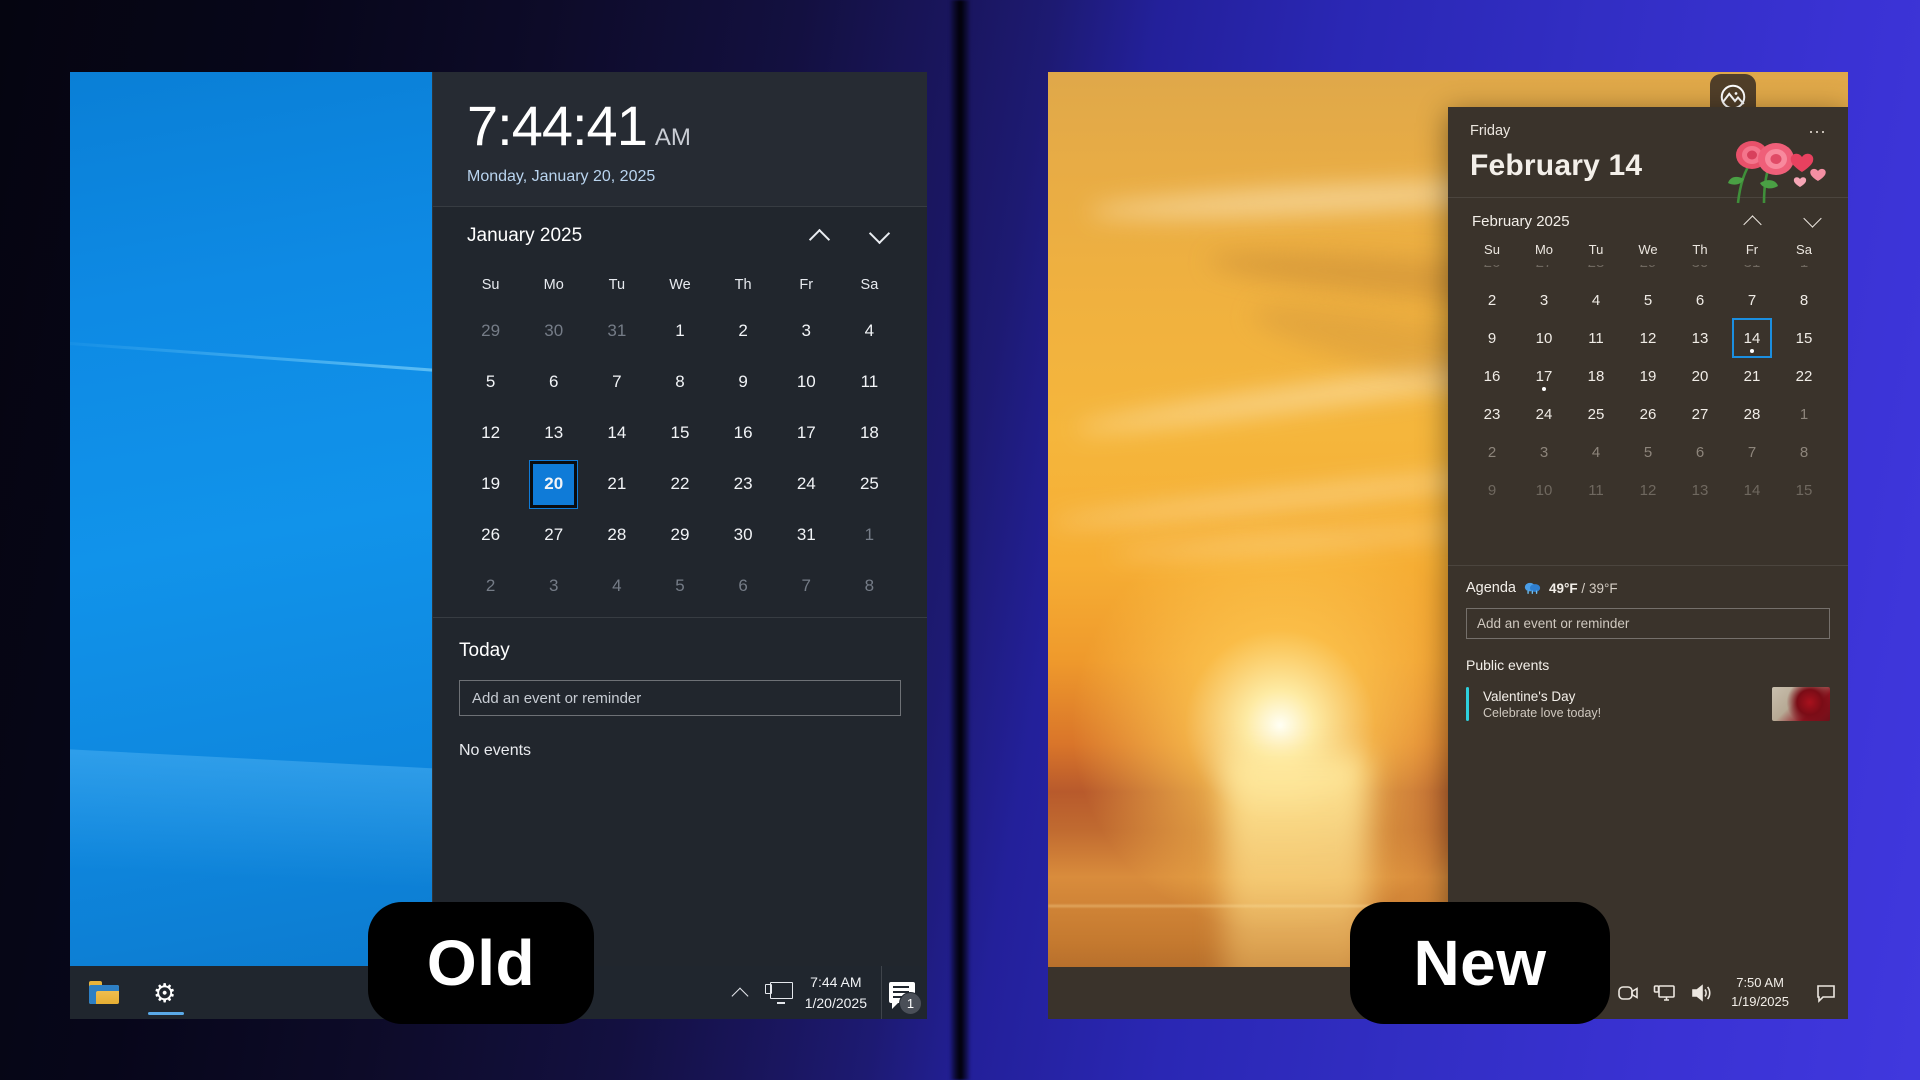  What do you see at coordinates (1648, 704) in the screenshot?
I see `list-item: Valentine's Day Celebrate love today!` at bounding box center [1648, 704].